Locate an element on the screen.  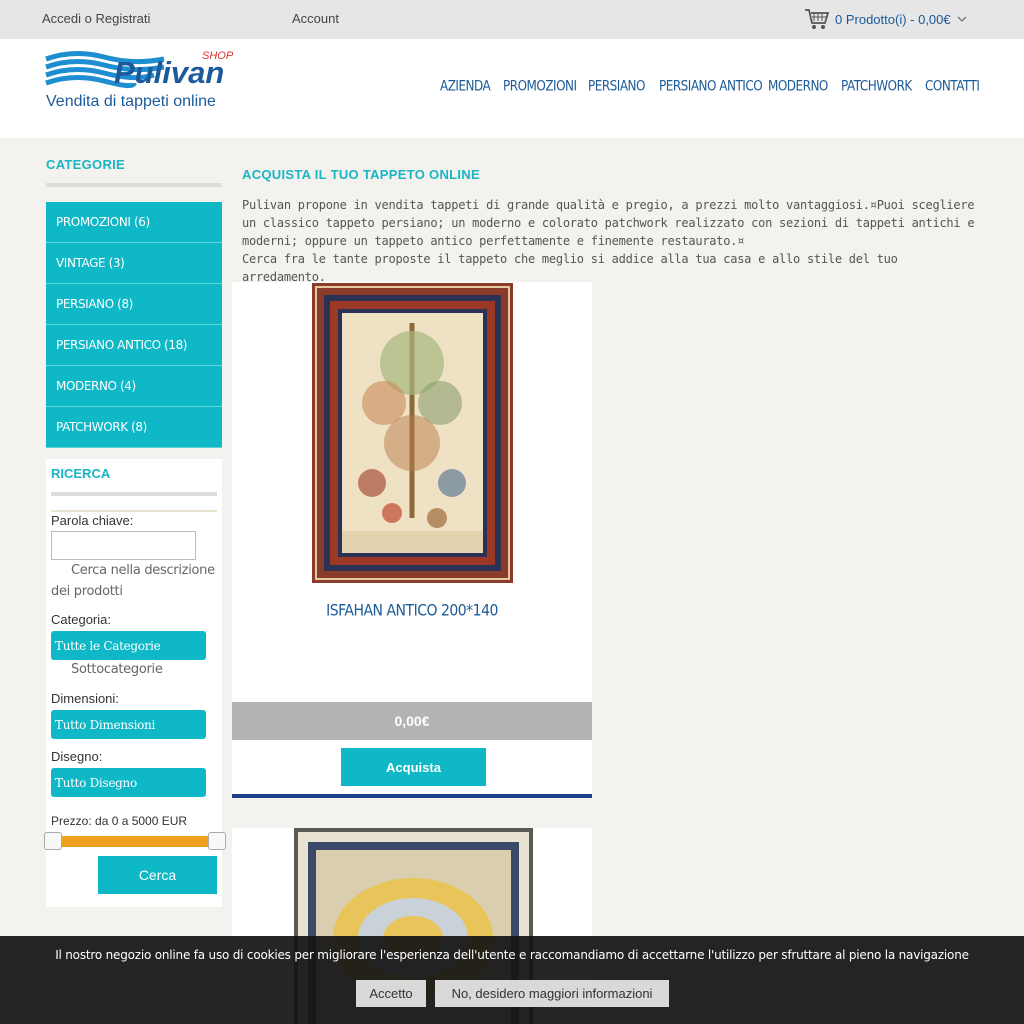
nav-azienda: AZIENDA is located at coordinates (465, 86).